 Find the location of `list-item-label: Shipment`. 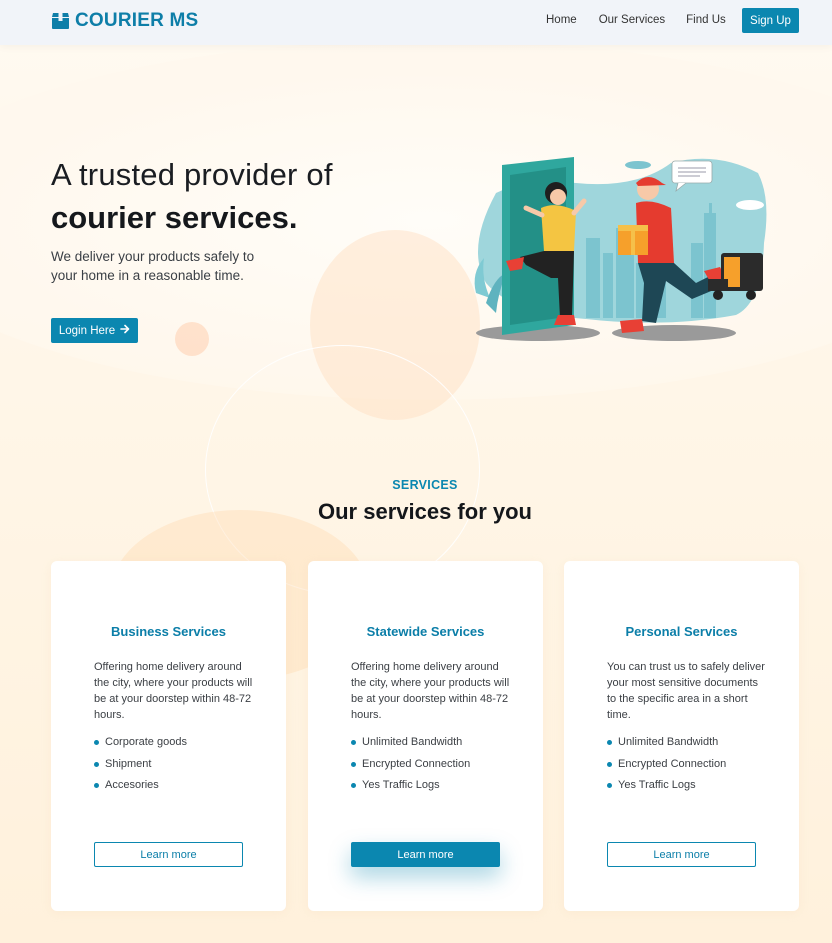

list-item-label: Shipment is located at coordinates (128, 763).